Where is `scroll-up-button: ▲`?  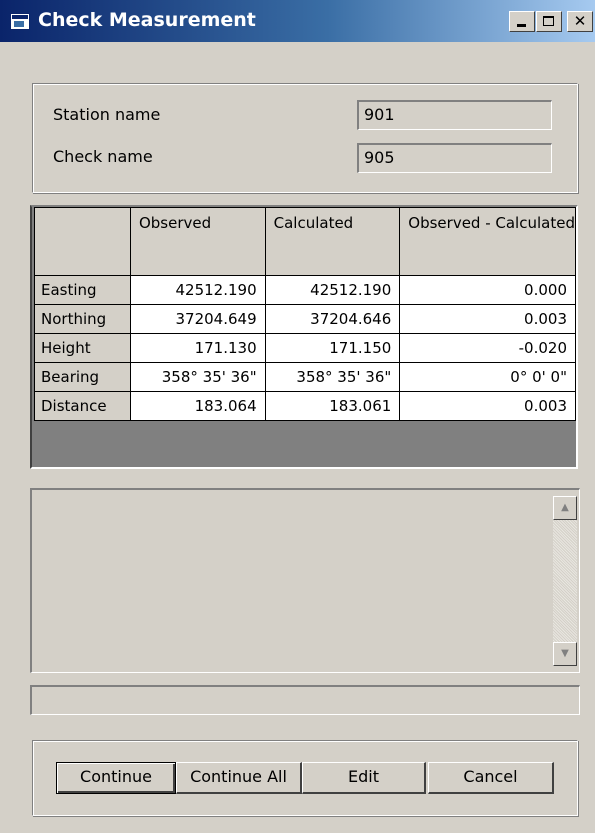
scroll-up-button: ▲ is located at coordinates (565, 508).